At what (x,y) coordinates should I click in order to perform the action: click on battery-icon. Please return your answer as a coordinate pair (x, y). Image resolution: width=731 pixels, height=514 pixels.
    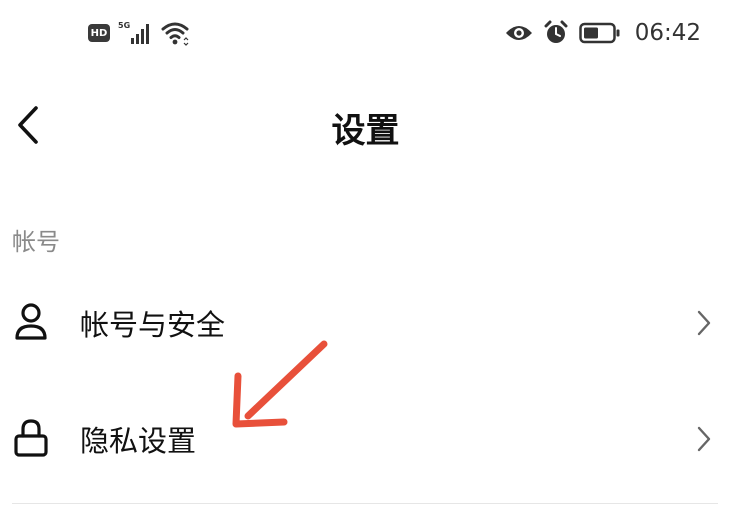
    Looking at the image, I should click on (599, 33).